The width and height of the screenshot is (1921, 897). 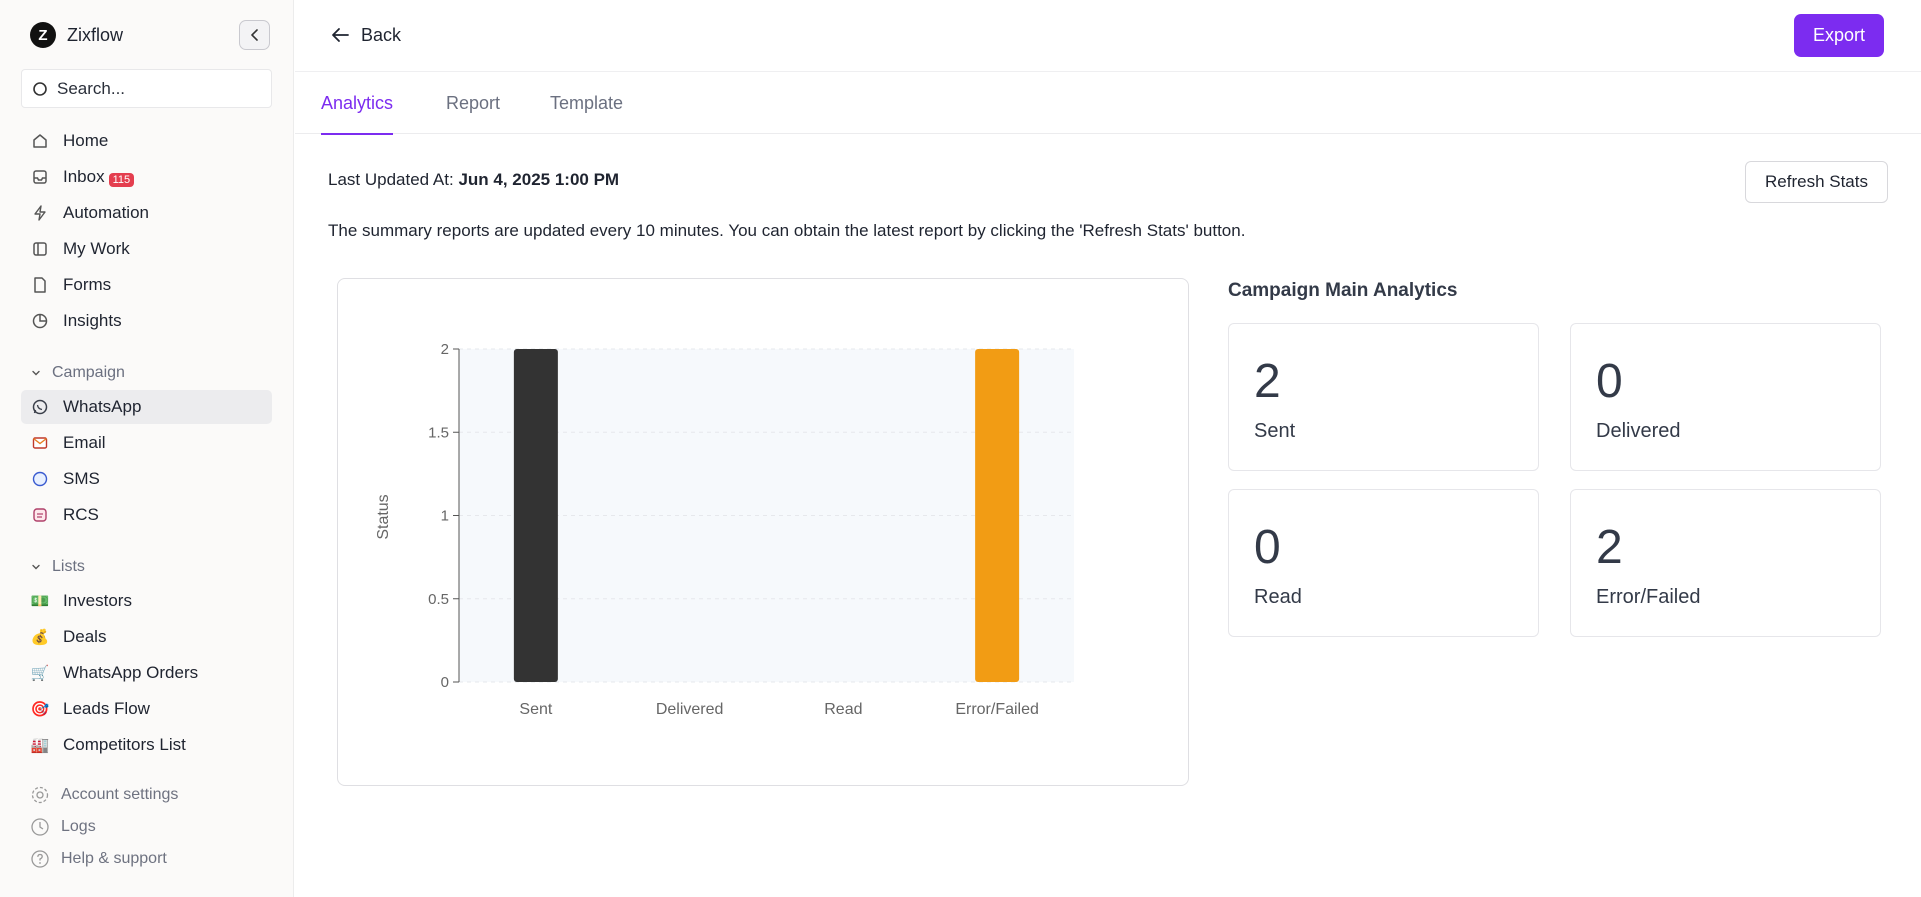 What do you see at coordinates (843, 709) in the screenshot?
I see `x-tick-label: Read` at bounding box center [843, 709].